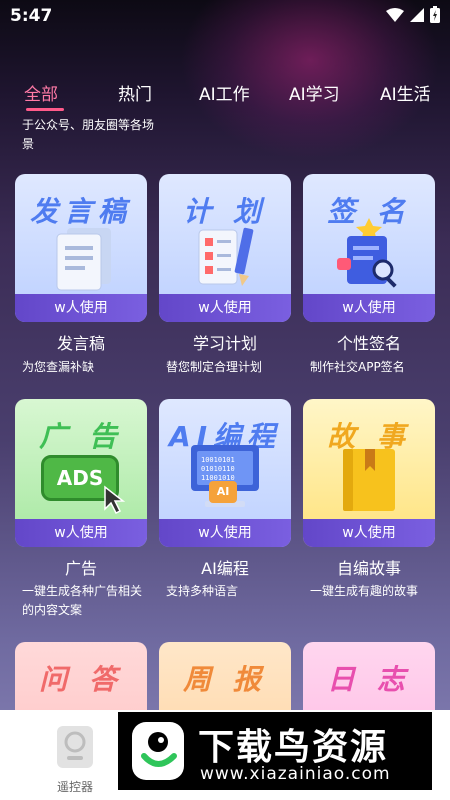  I want to click on bird-logo-icon, so click(158, 753).